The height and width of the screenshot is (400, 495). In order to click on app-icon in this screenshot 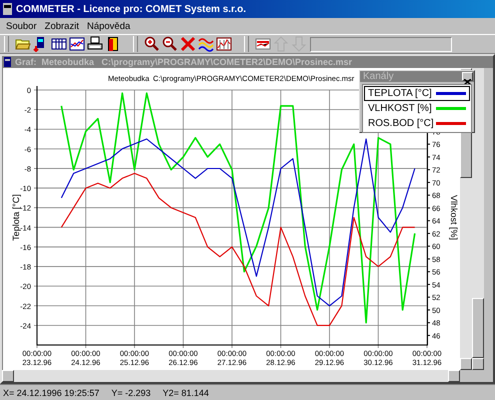, I will do `click(7, 9)`.